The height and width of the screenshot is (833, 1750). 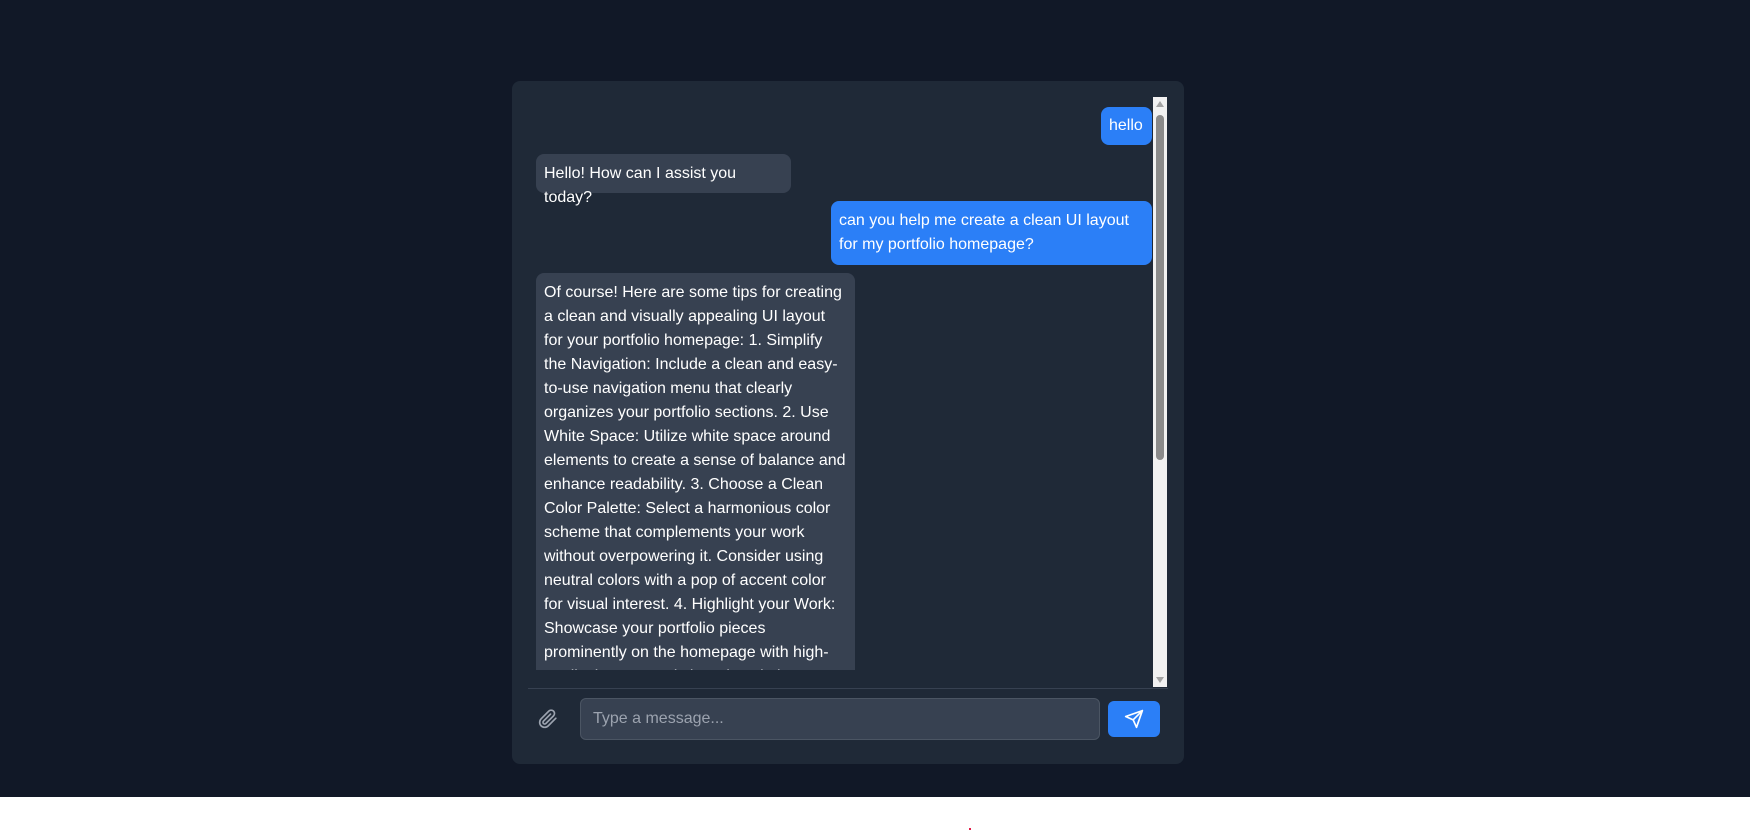 I want to click on paperclip-icon, so click(x=547, y=719).